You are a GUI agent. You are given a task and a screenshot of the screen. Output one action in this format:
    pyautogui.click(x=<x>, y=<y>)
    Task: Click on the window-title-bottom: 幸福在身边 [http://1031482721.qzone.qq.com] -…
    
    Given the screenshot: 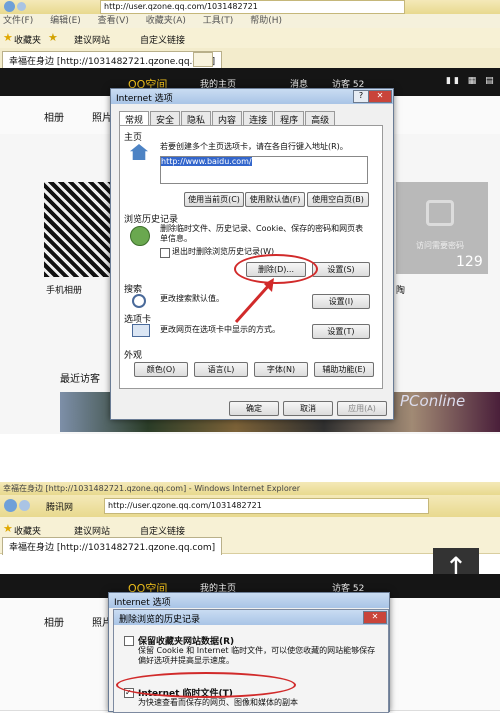 What is the action you would take?
    pyautogui.click(x=152, y=488)
    